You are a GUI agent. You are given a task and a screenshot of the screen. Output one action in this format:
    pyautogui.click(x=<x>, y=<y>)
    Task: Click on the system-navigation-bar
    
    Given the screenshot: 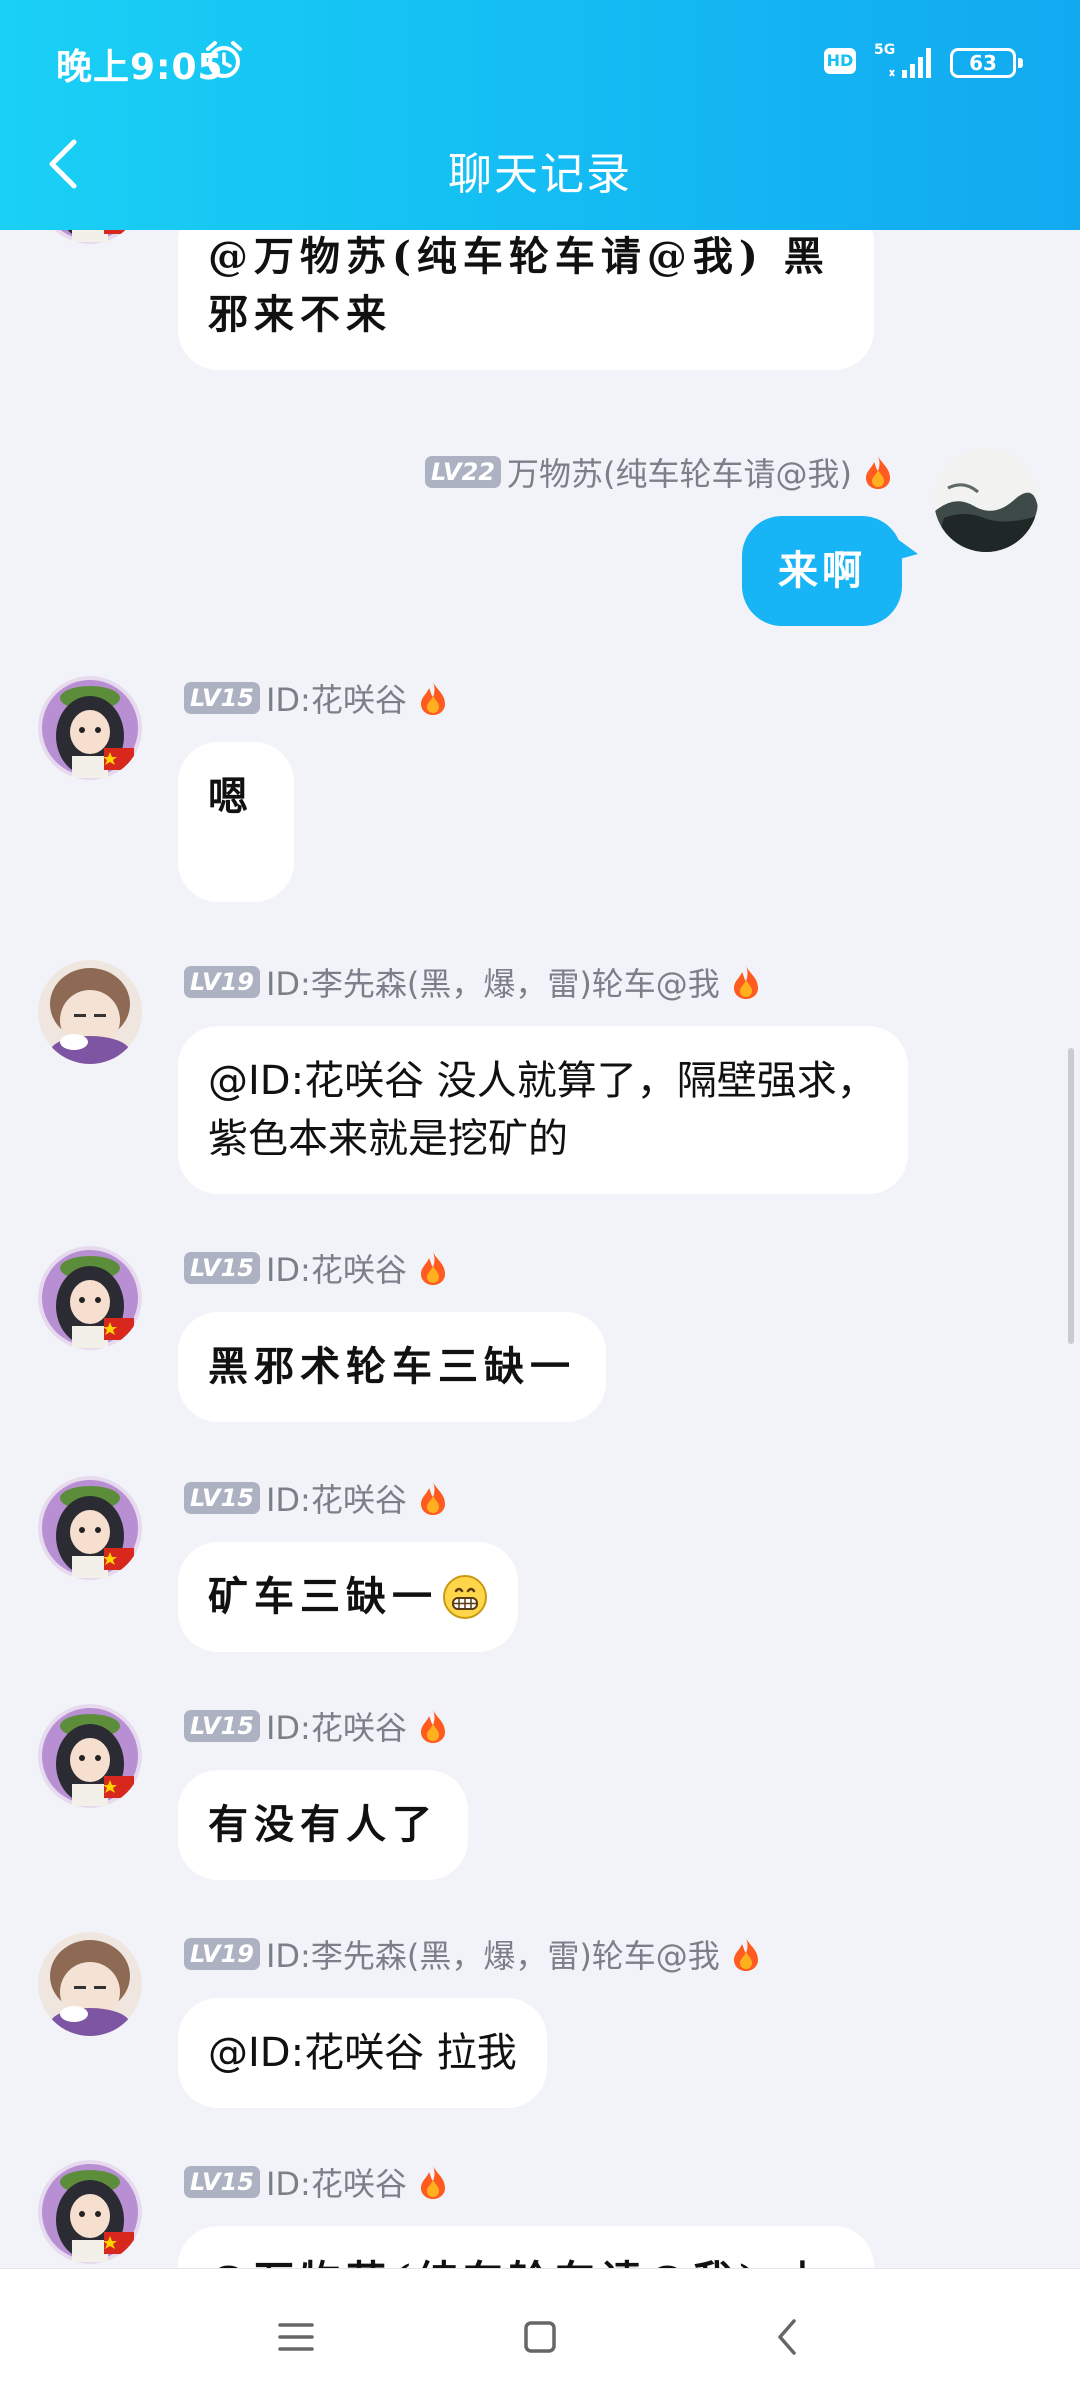 What is the action you would take?
    pyautogui.click(x=540, y=2334)
    